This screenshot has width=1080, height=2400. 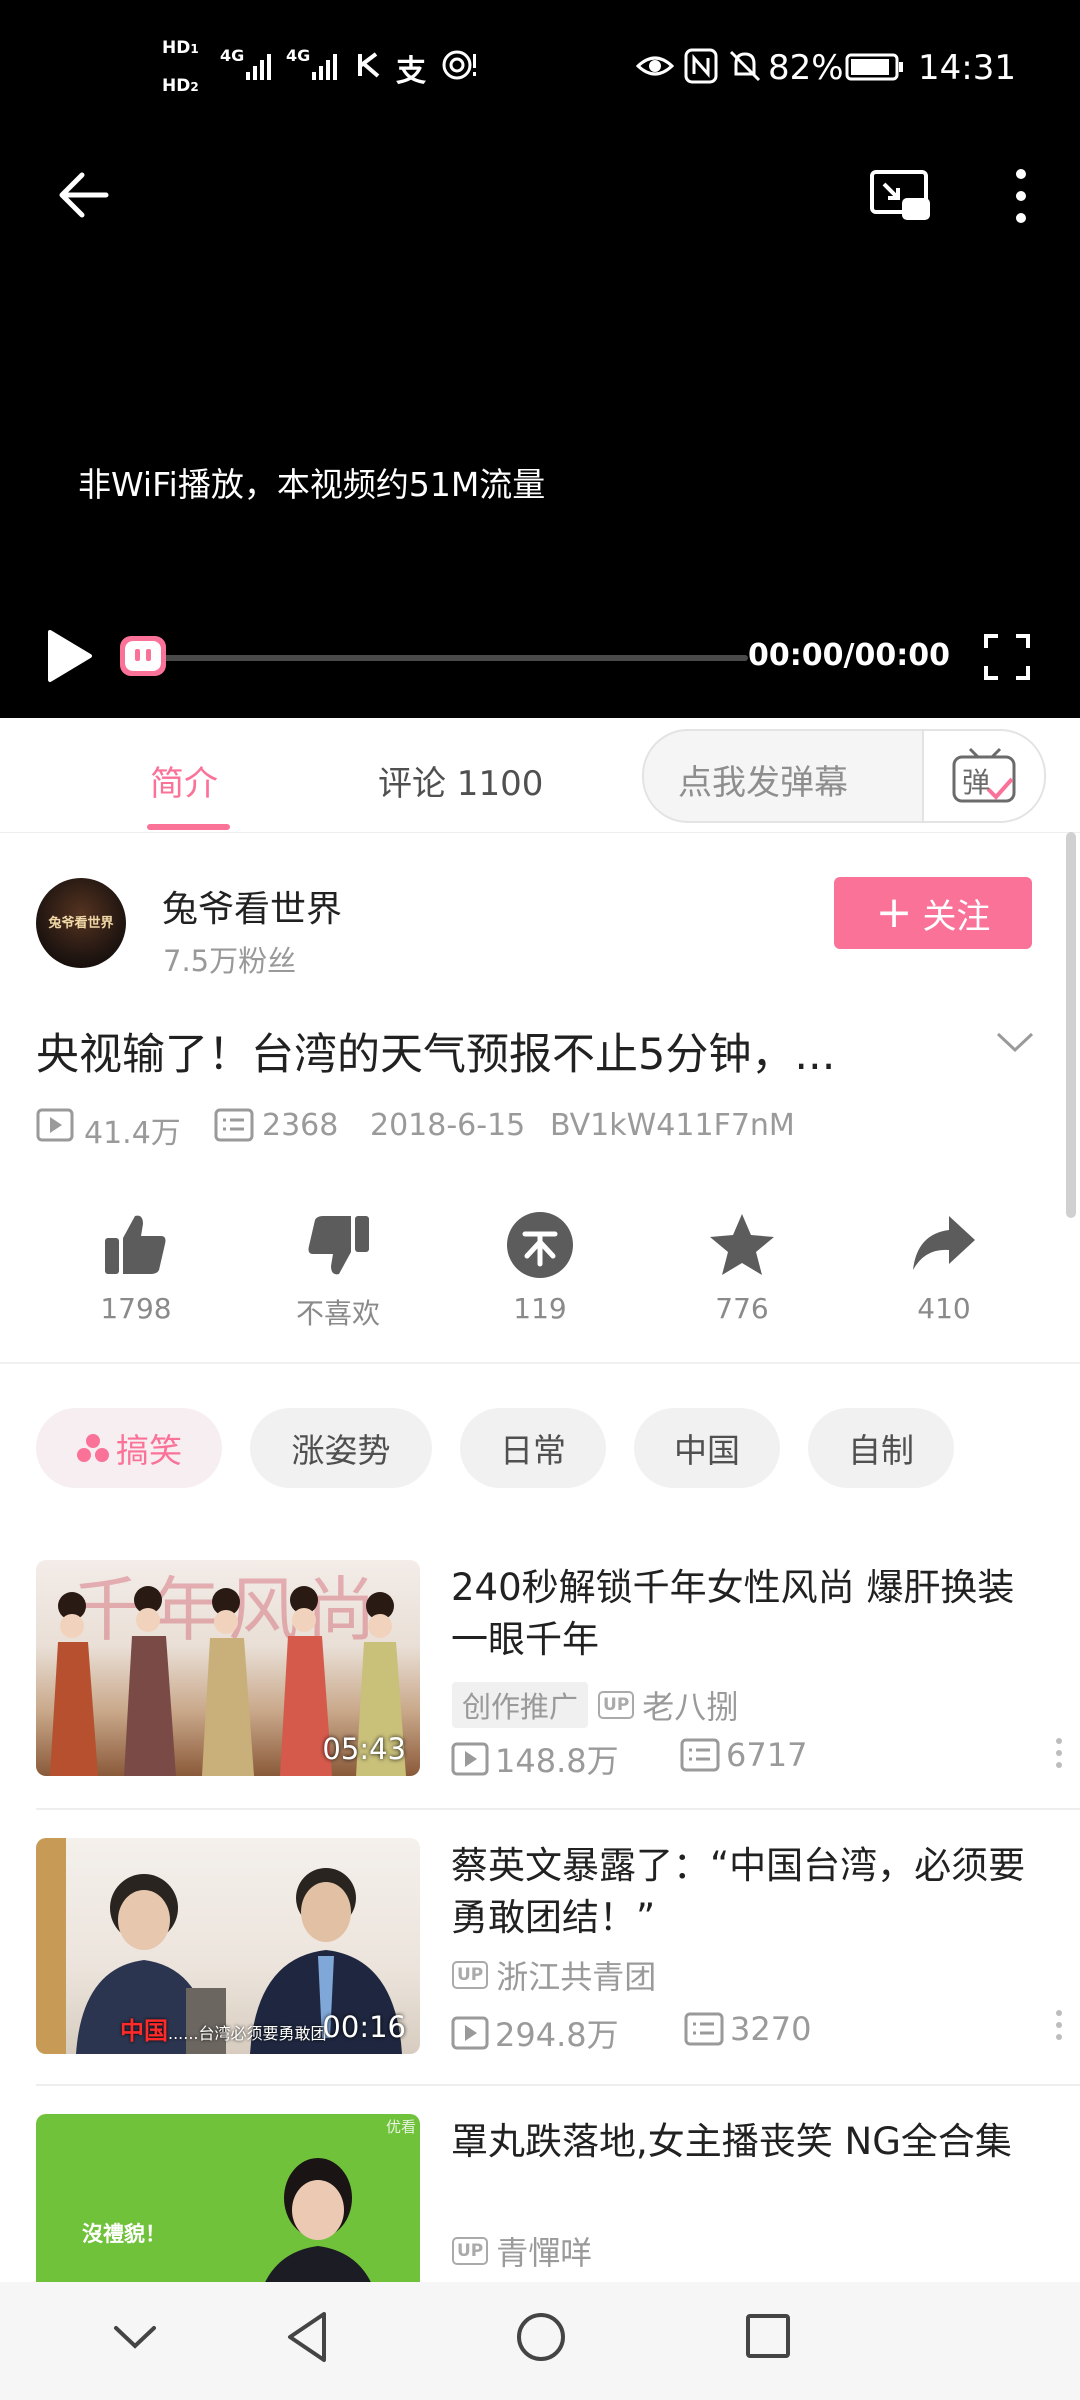 What do you see at coordinates (806, 68) in the screenshot?
I see `battery-percent: 82%` at bounding box center [806, 68].